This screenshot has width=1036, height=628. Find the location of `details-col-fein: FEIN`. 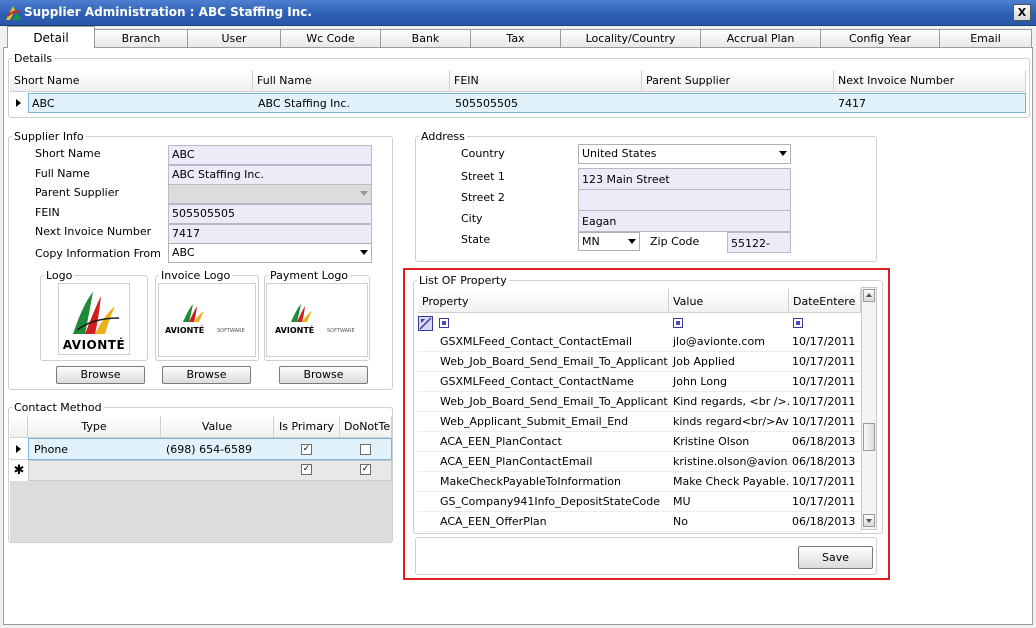

details-col-fein: FEIN is located at coordinates (546, 81).